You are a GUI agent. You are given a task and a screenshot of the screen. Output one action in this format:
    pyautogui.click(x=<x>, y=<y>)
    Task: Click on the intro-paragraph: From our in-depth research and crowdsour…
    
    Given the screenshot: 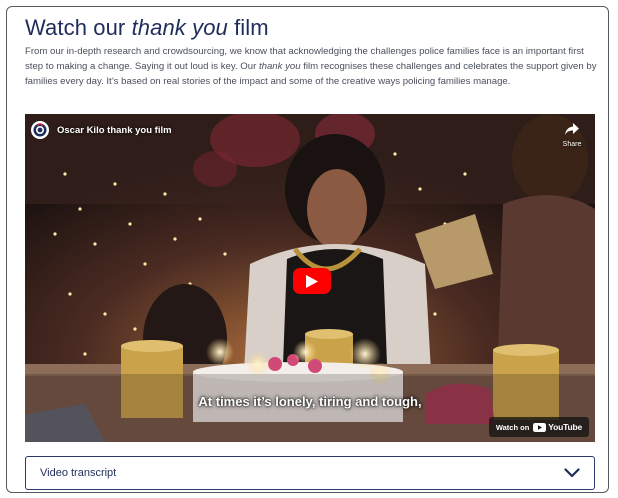 What is the action you would take?
    pyautogui.click(x=311, y=67)
    